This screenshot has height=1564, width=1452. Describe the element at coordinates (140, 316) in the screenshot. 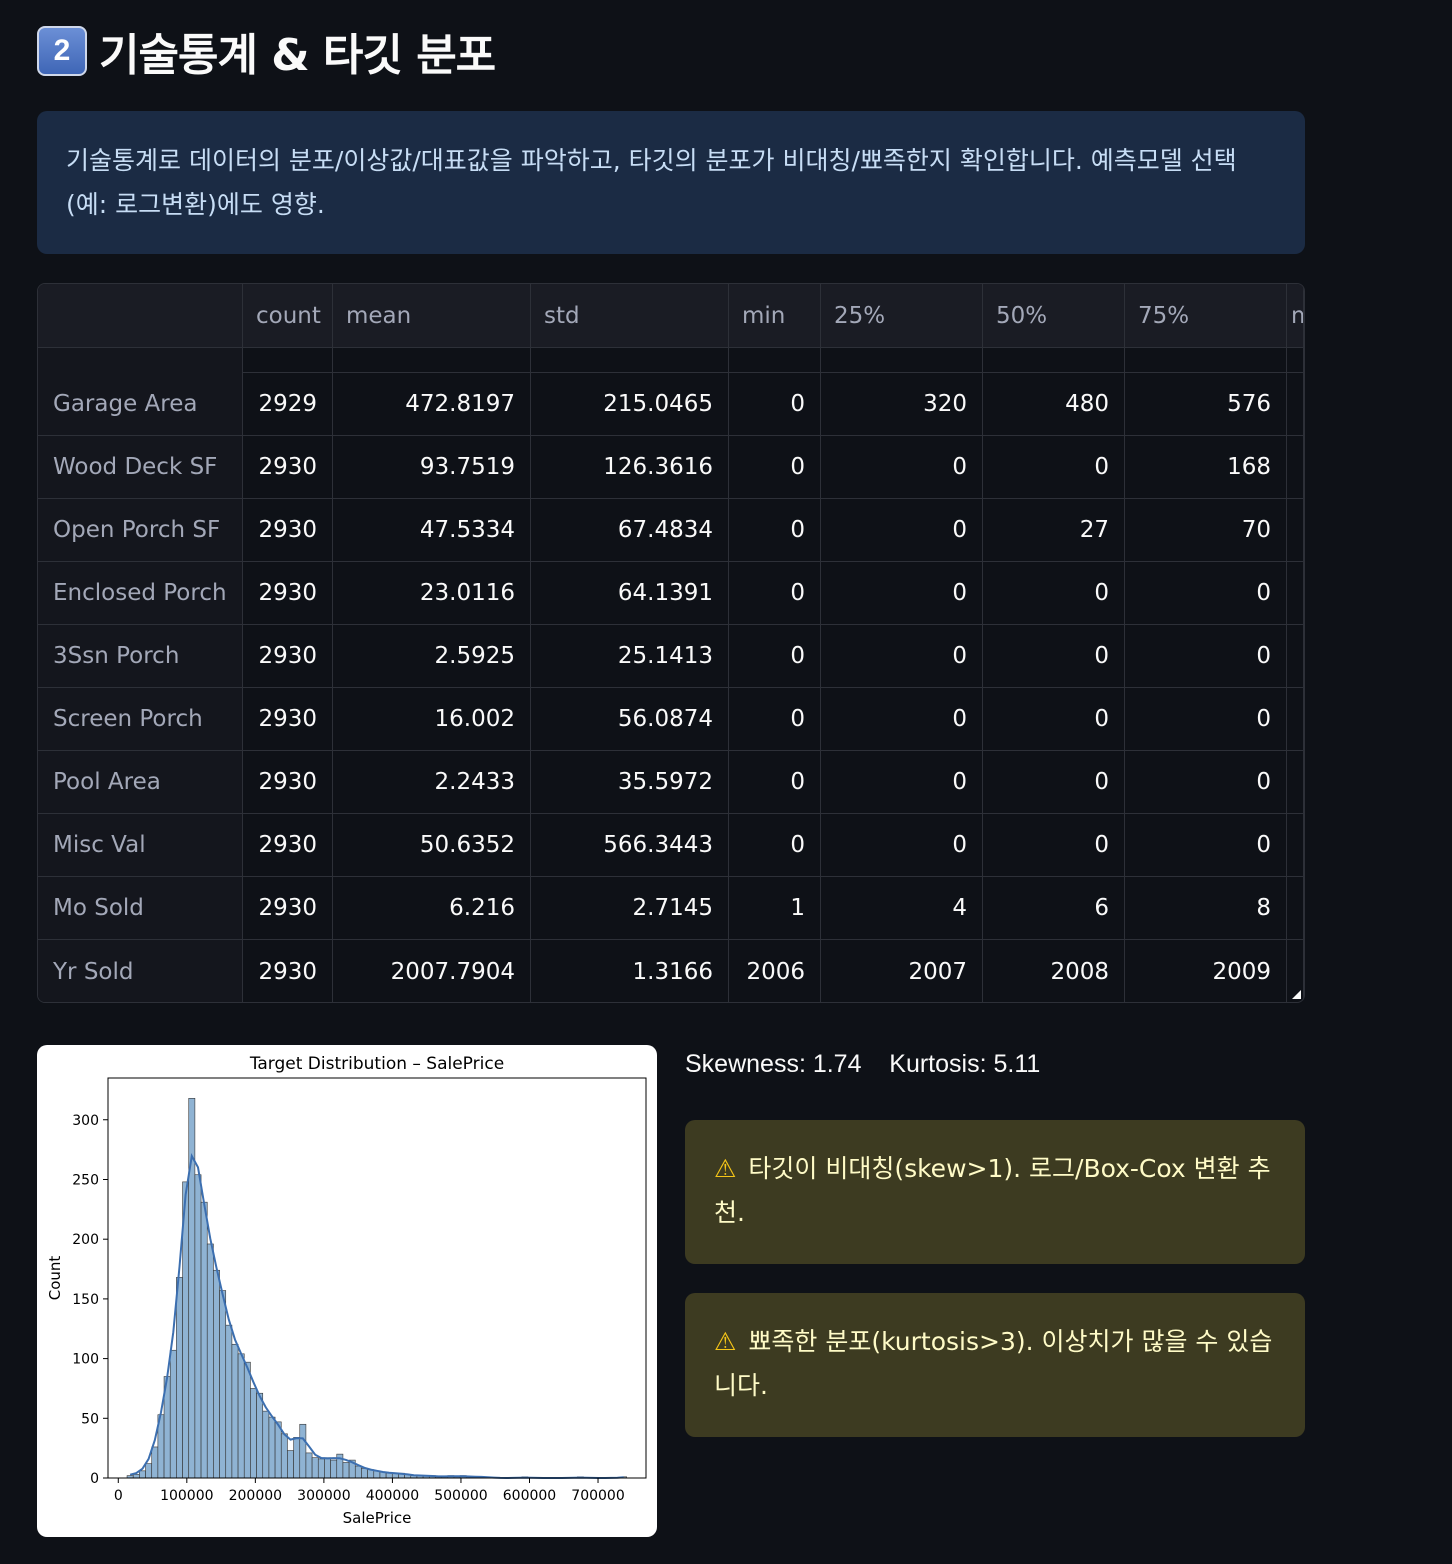

I see `column-header-index` at that location.